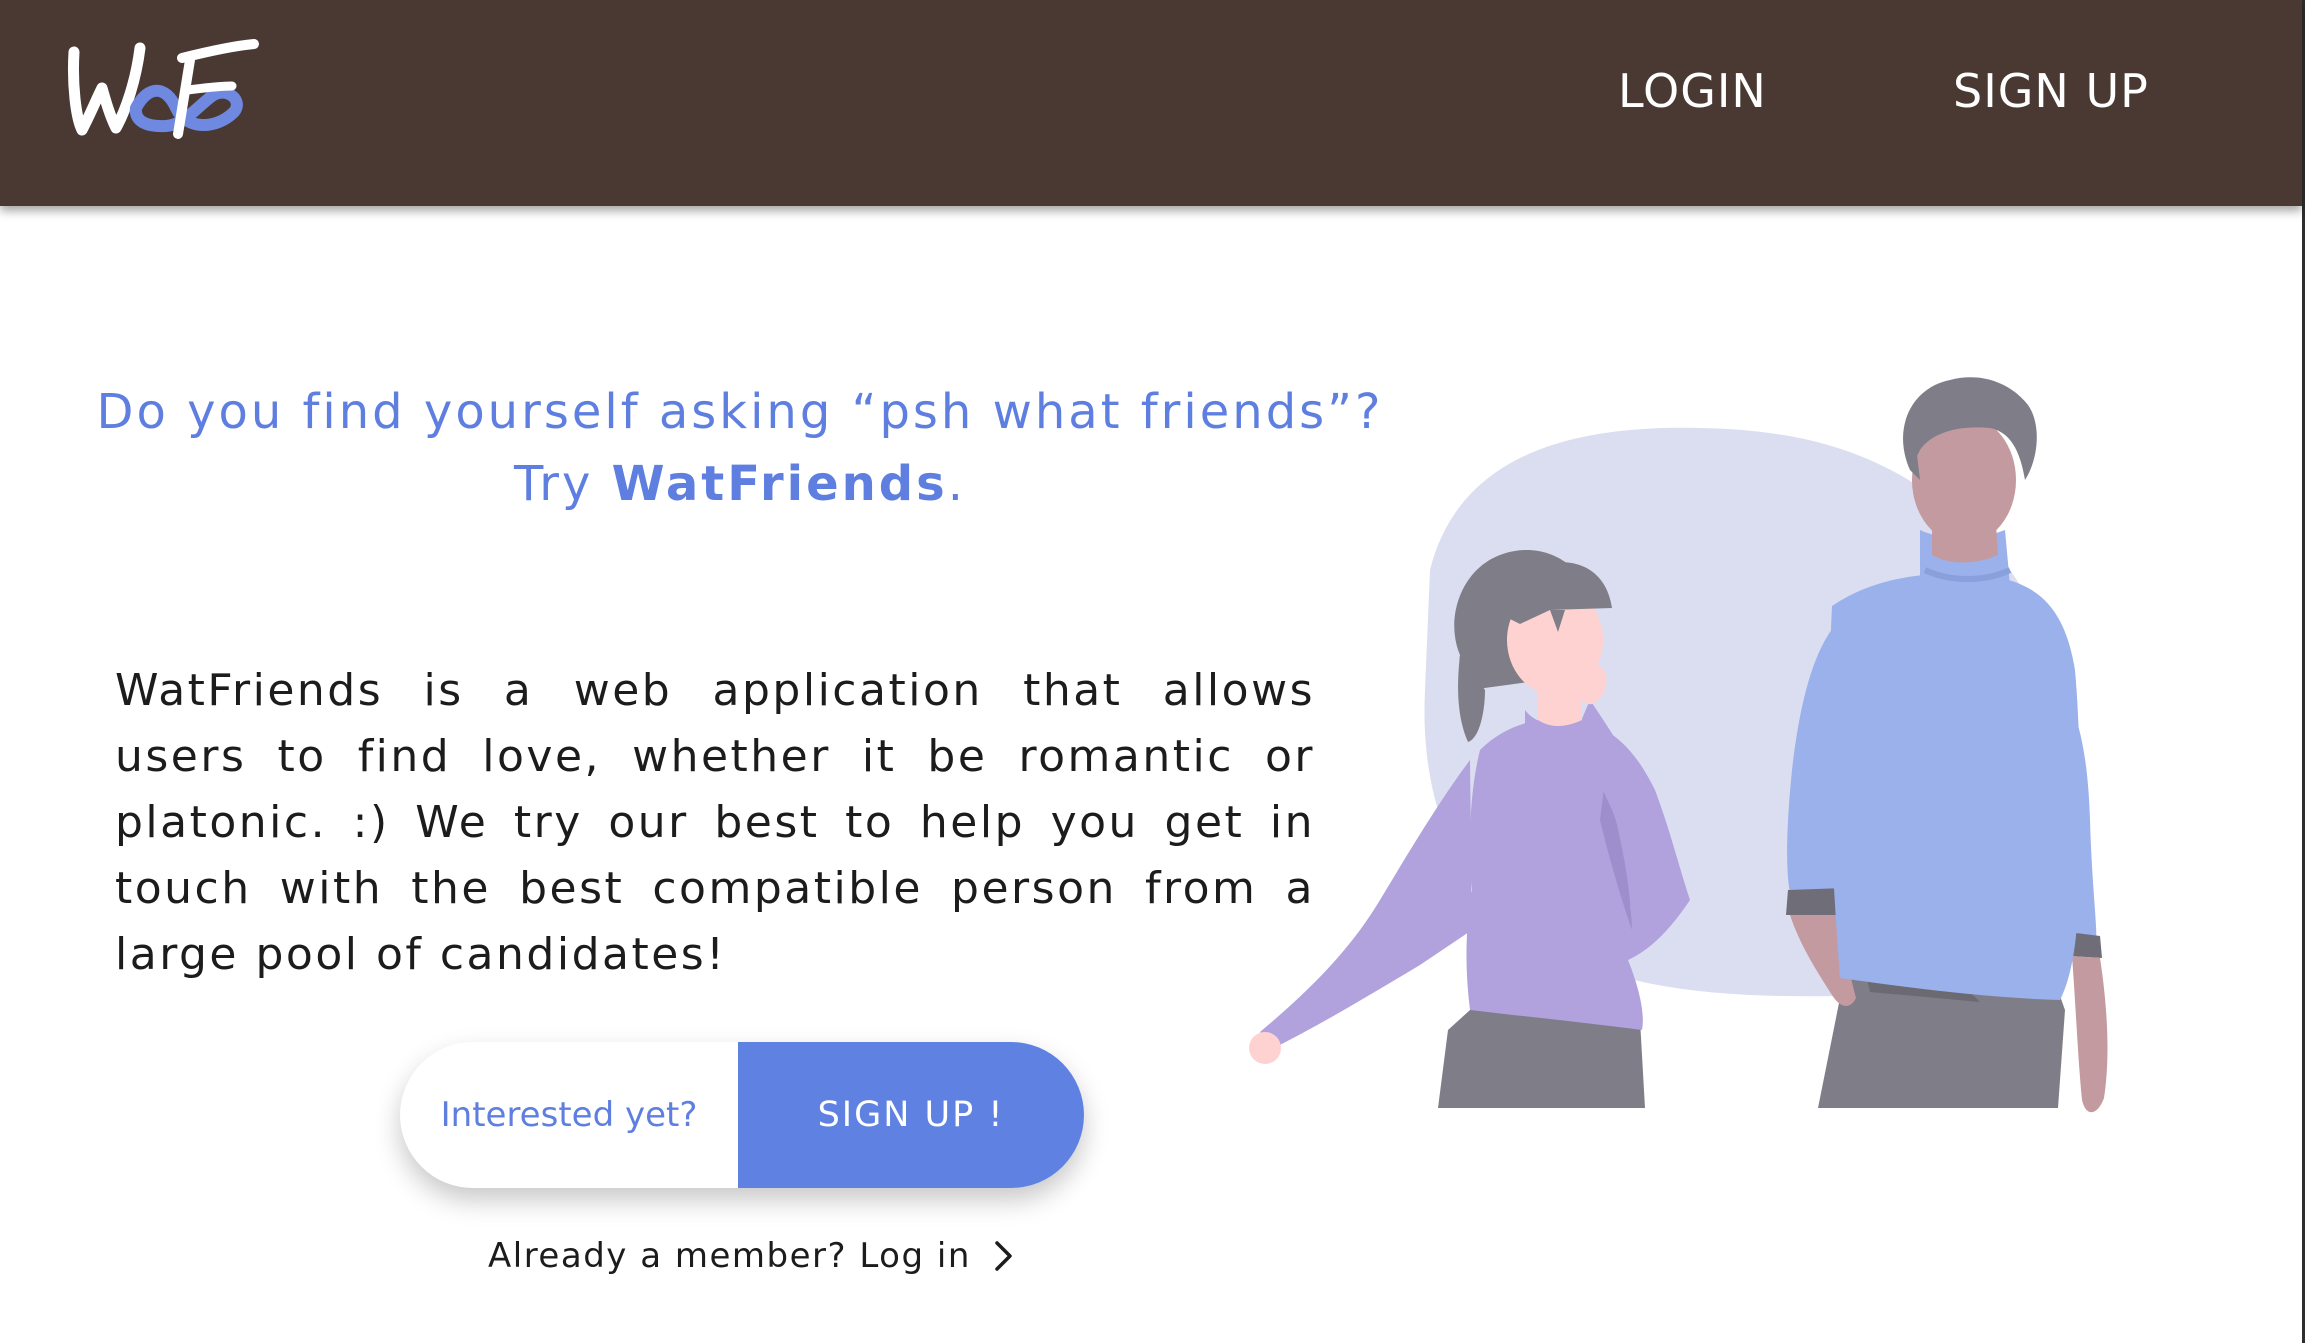 This screenshot has width=2305, height=1343. What do you see at coordinates (911, 1115) in the screenshot?
I see `cta-signup-button: SIGN UP !` at bounding box center [911, 1115].